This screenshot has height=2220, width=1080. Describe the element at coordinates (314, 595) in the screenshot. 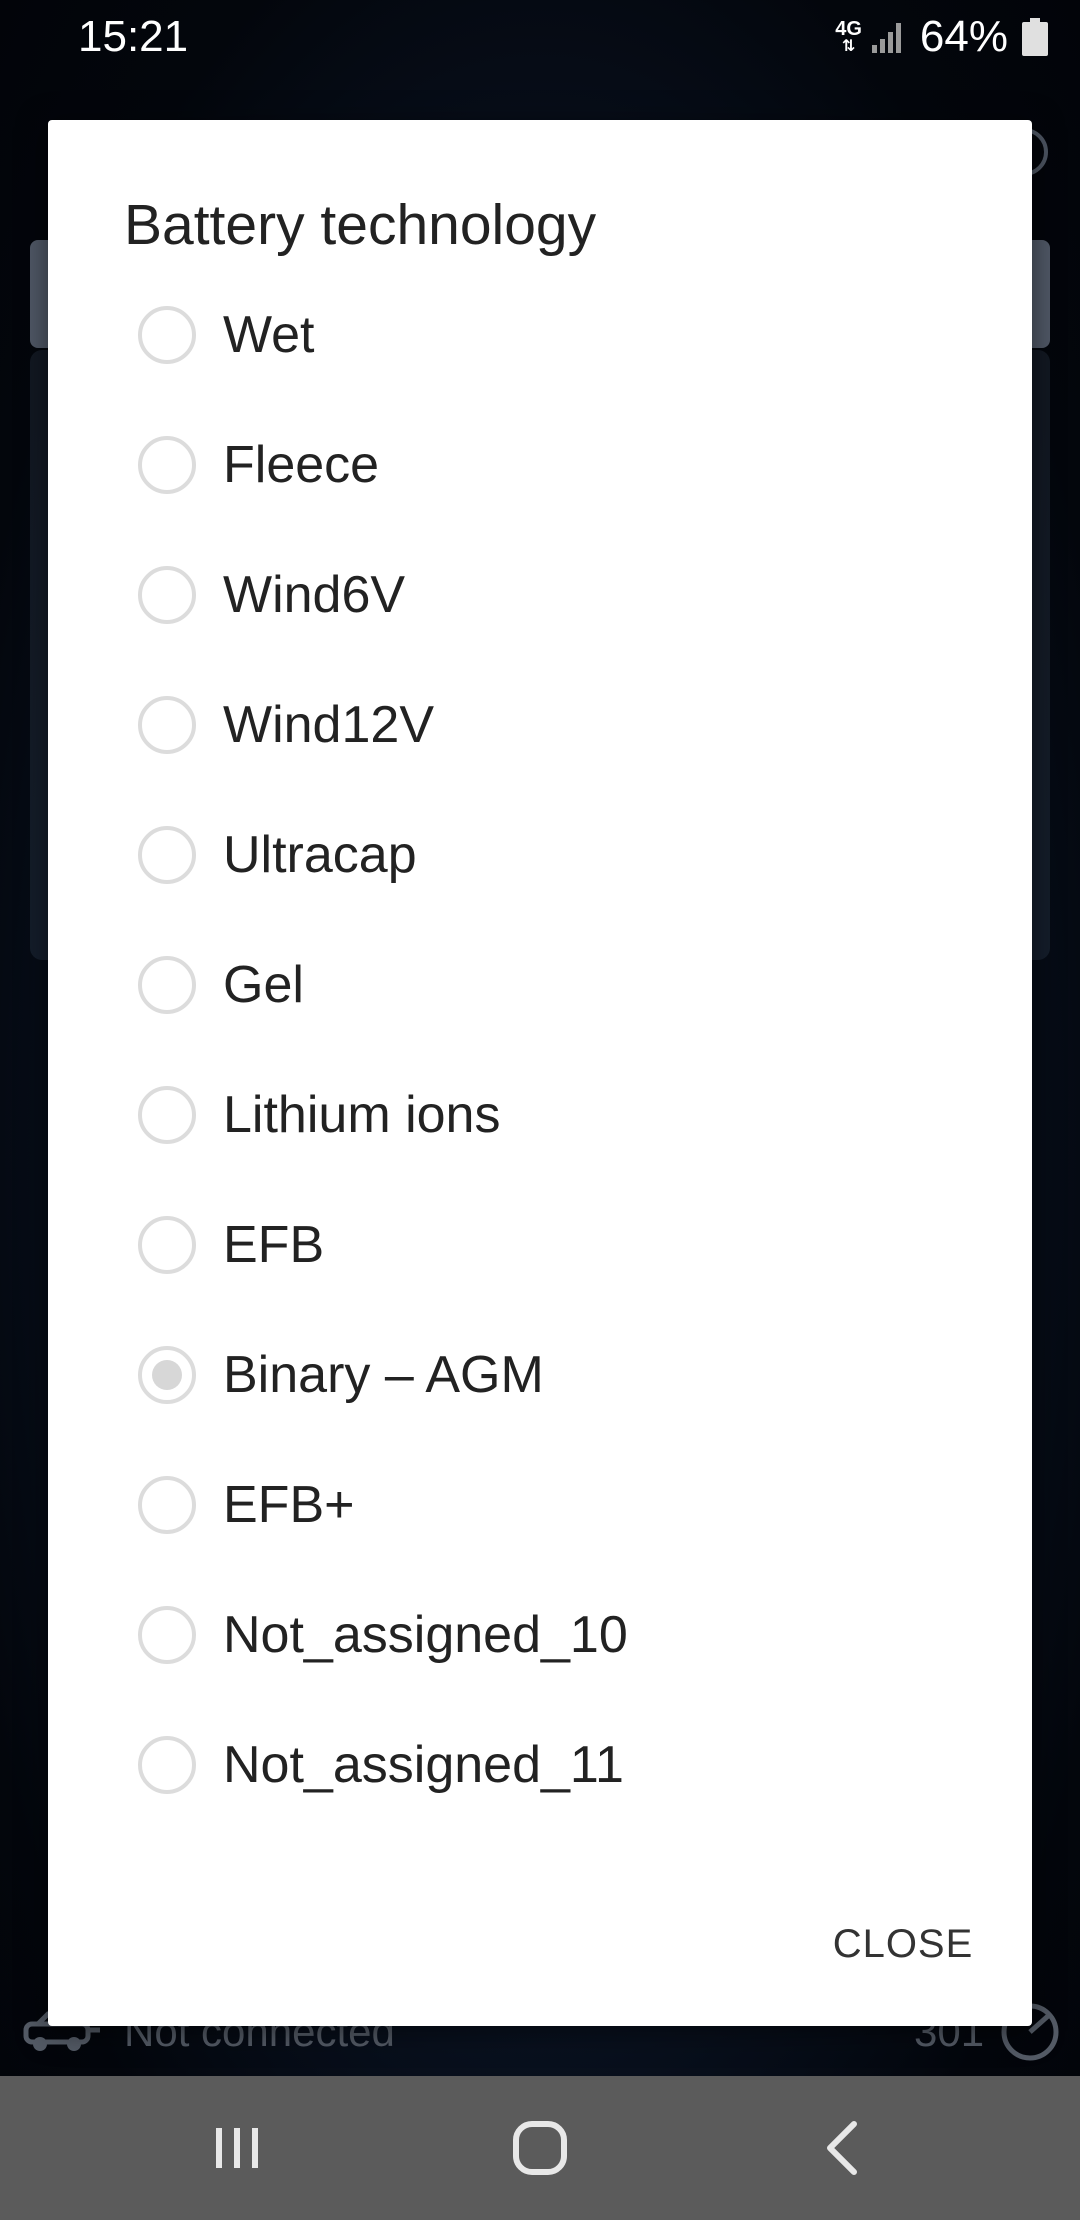

I see `radio-option-label: Wind6V` at that location.